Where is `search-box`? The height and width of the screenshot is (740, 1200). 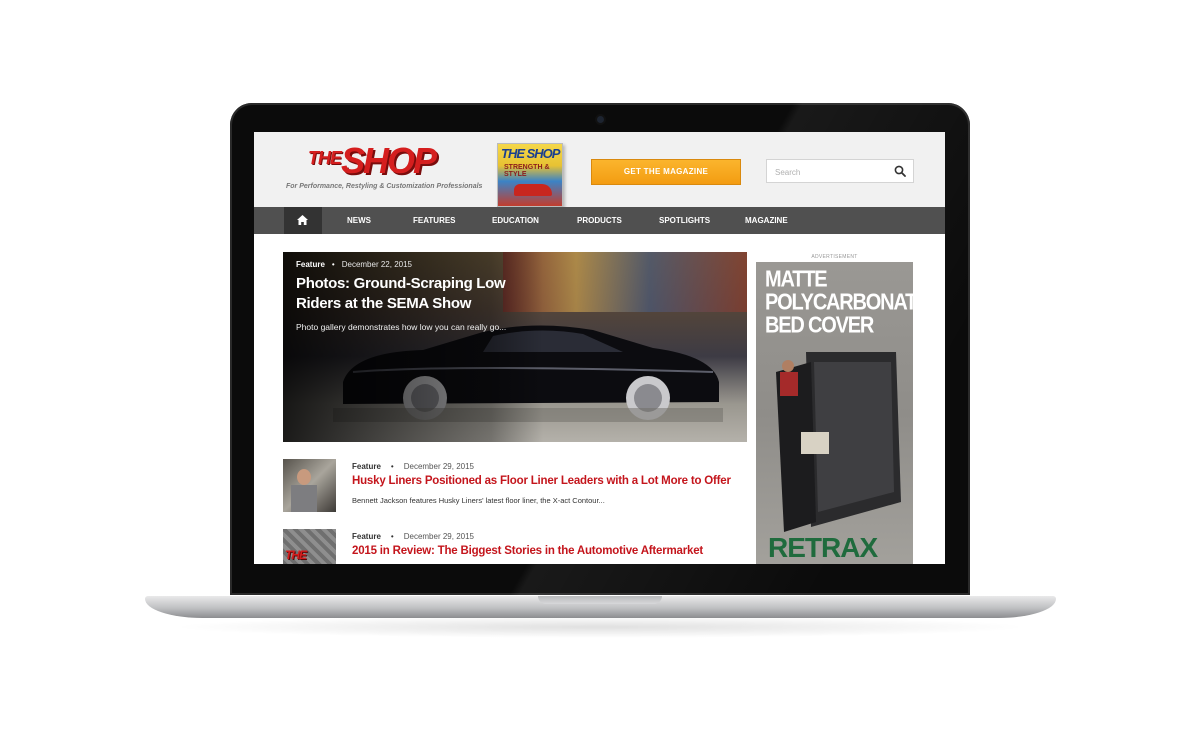 search-box is located at coordinates (840, 171).